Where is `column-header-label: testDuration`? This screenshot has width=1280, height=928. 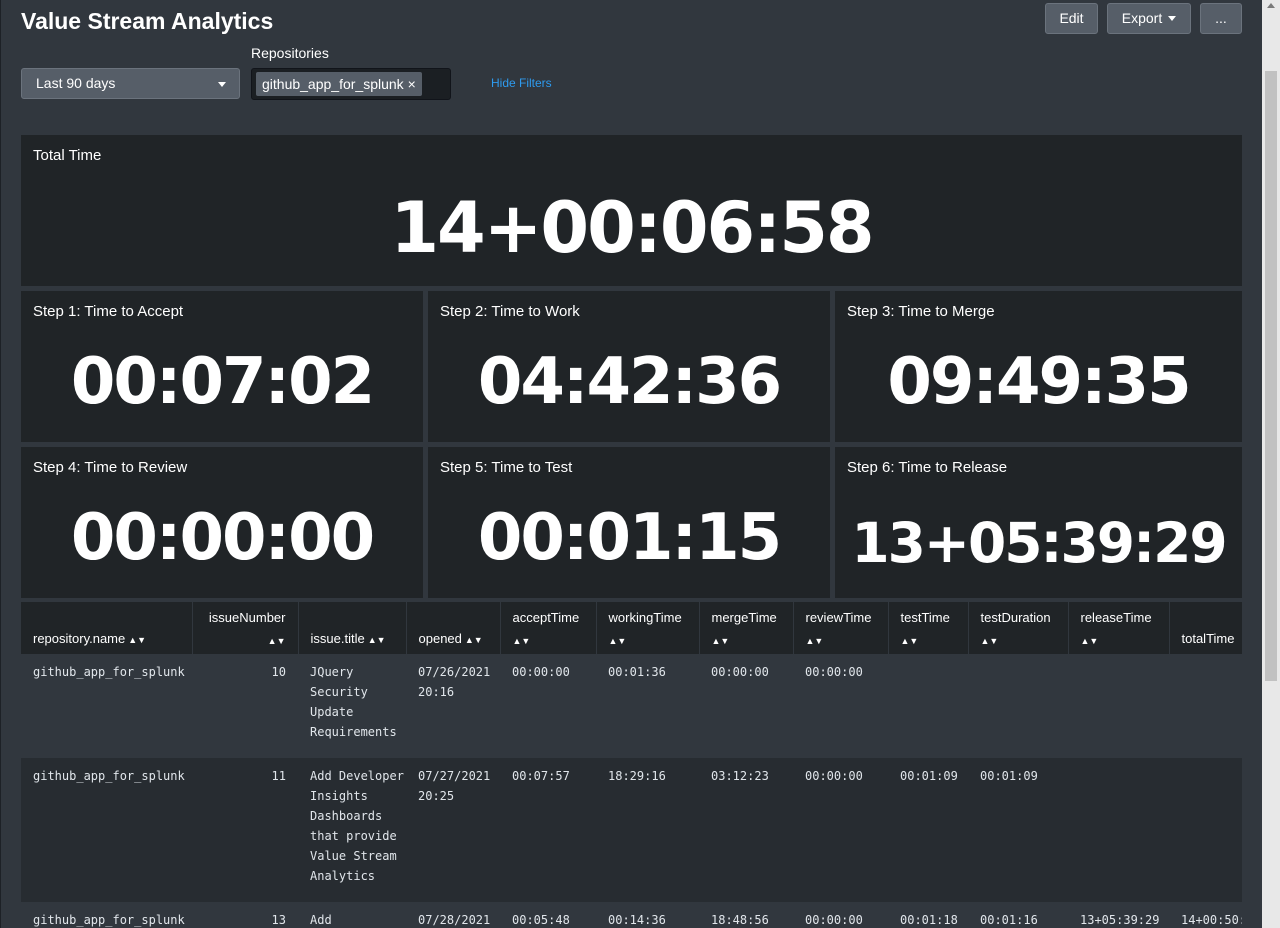
column-header-label: testDuration is located at coordinates (1015, 617).